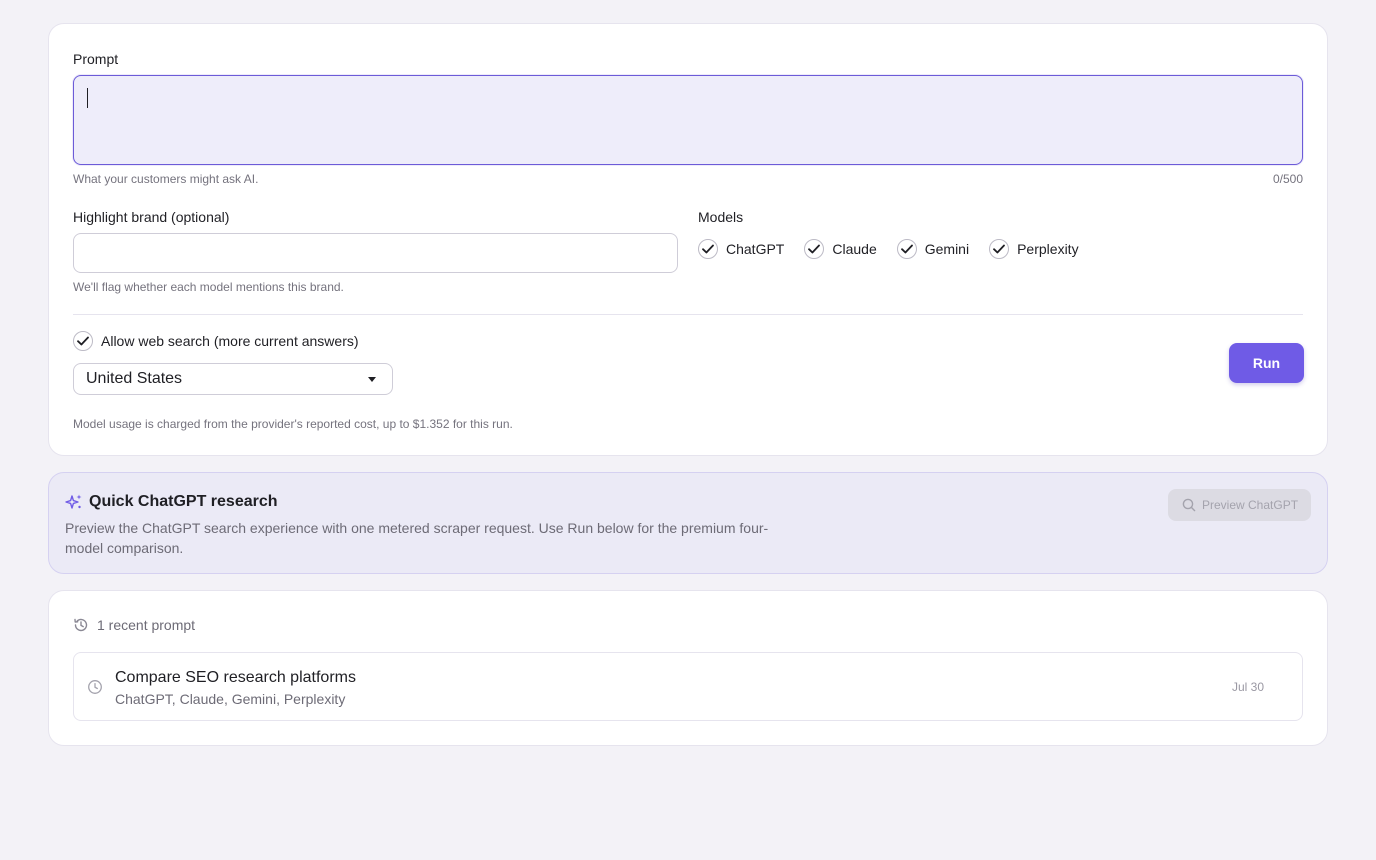 Image resolution: width=1376 pixels, height=860 pixels. Describe the element at coordinates (87, 98) in the screenshot. I see `text-caret` at that location.